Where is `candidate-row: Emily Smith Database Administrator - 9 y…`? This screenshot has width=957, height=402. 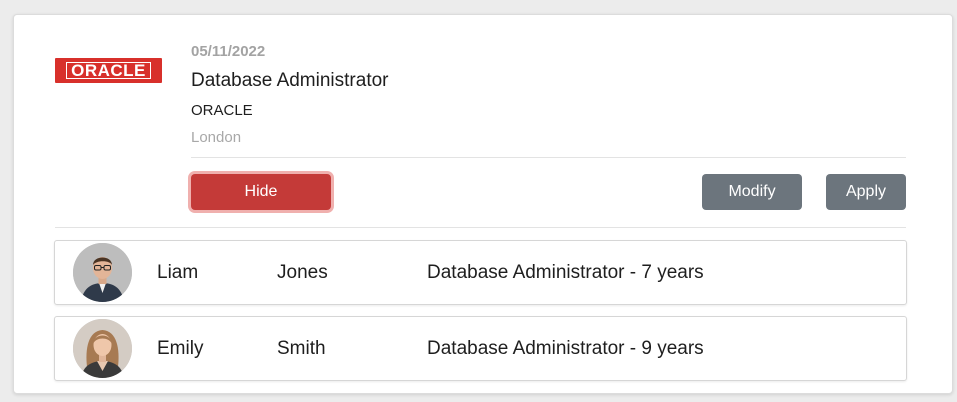 candidate-row: Emily Smith Database Administrator - 9 y… is located at coordinates (480, 348).